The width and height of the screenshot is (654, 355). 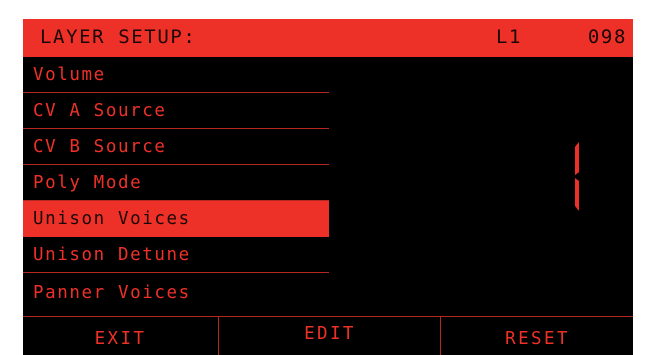 I want to click on menu-item-unison-voices: Unison Voices, so click(x=176, y=219).